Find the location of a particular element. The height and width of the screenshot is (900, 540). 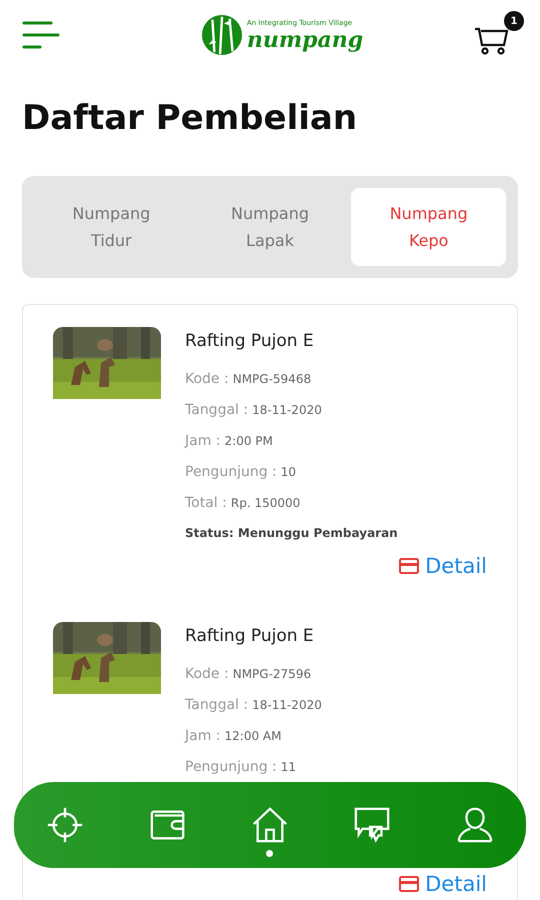

menu-icon is located at coordinates (41, 35).